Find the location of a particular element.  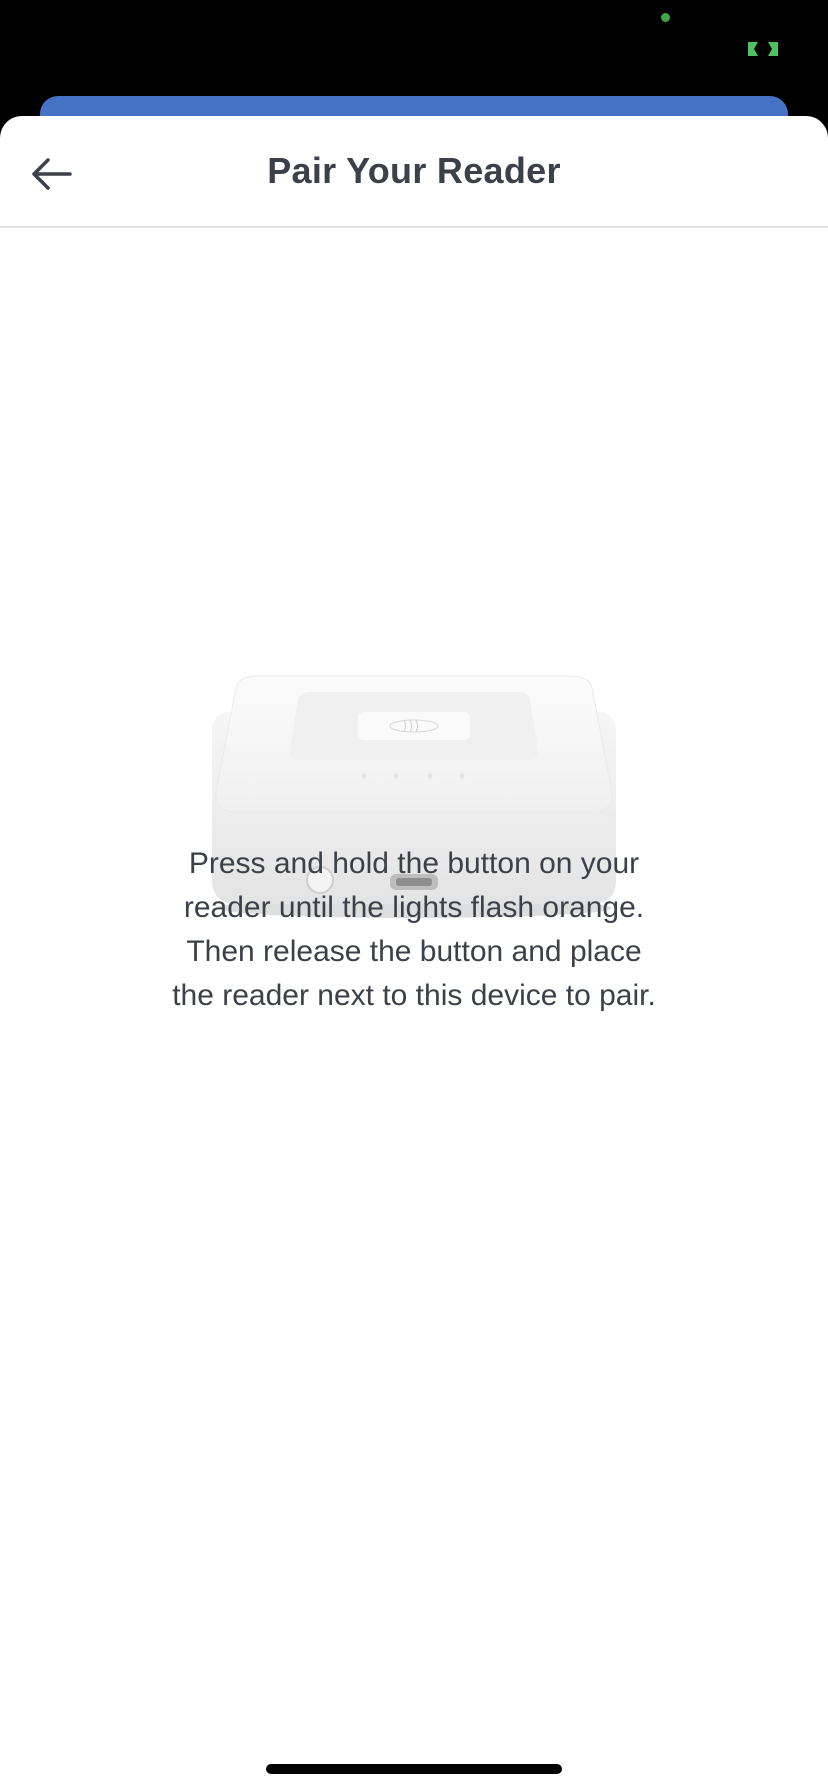

page-title: Pair Your Reader is located at coordinates (414, 170).